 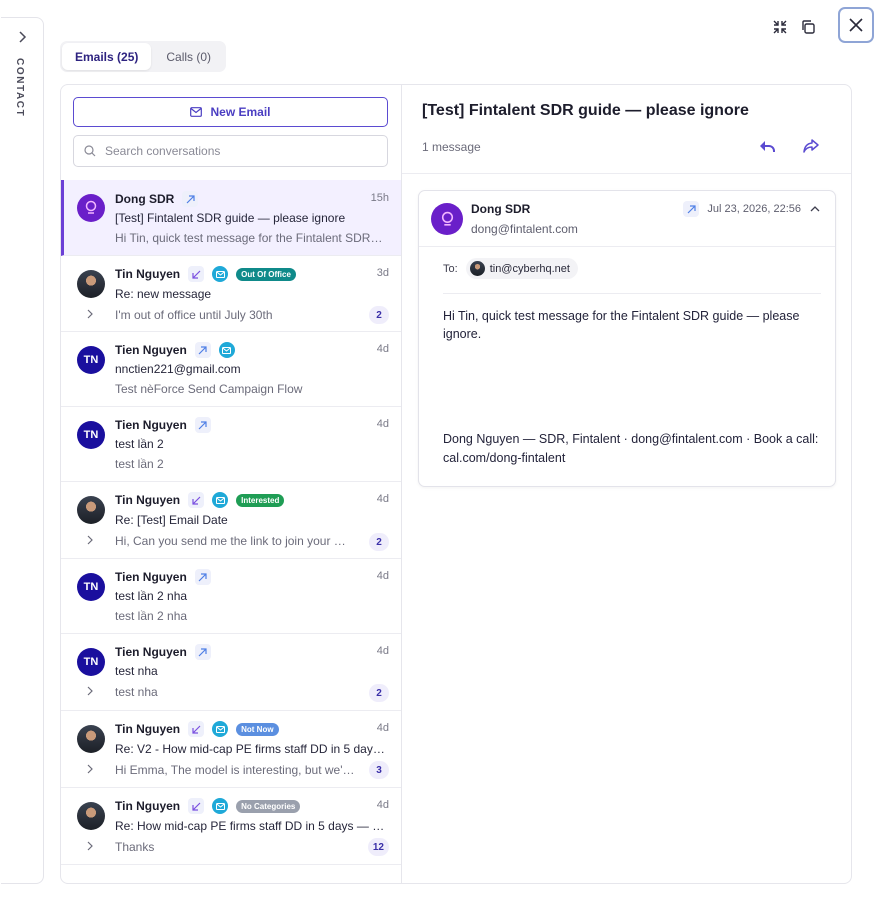 I want to click on row-sender: Tin Nguyen Interested, so click(x=200, y=500).